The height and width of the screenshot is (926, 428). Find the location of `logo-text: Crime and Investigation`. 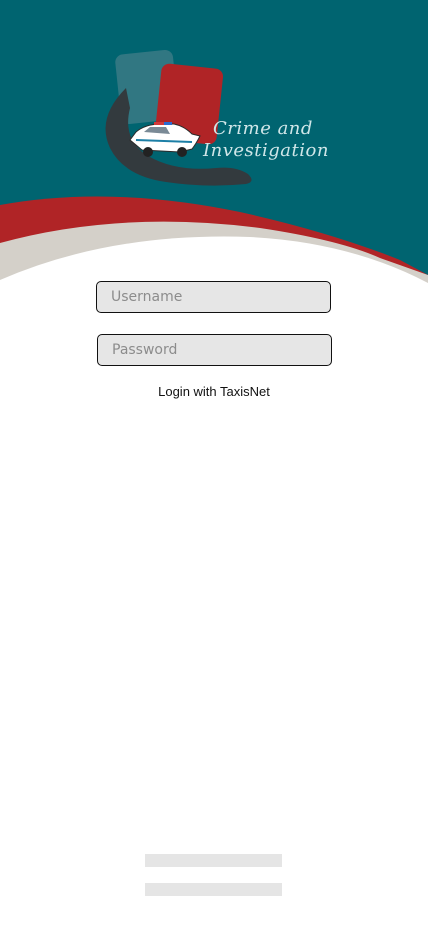

logo-text: Crime and Investigation is located at coordinates (266, 140).